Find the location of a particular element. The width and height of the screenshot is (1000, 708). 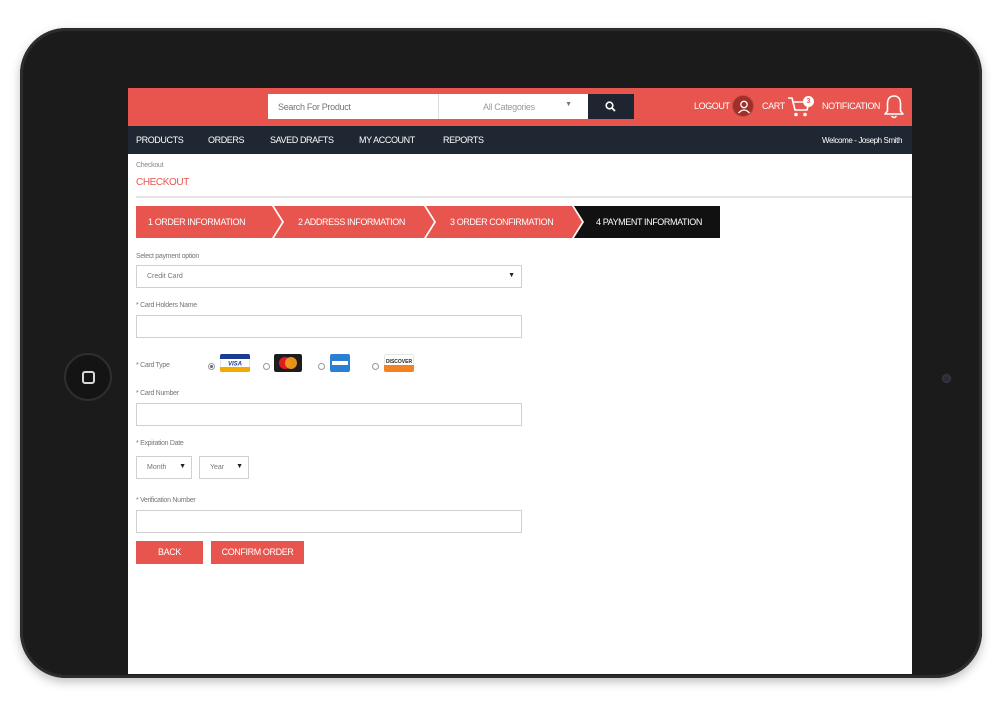

nav-reports: REPORTS is located at coordinates (463, 140).